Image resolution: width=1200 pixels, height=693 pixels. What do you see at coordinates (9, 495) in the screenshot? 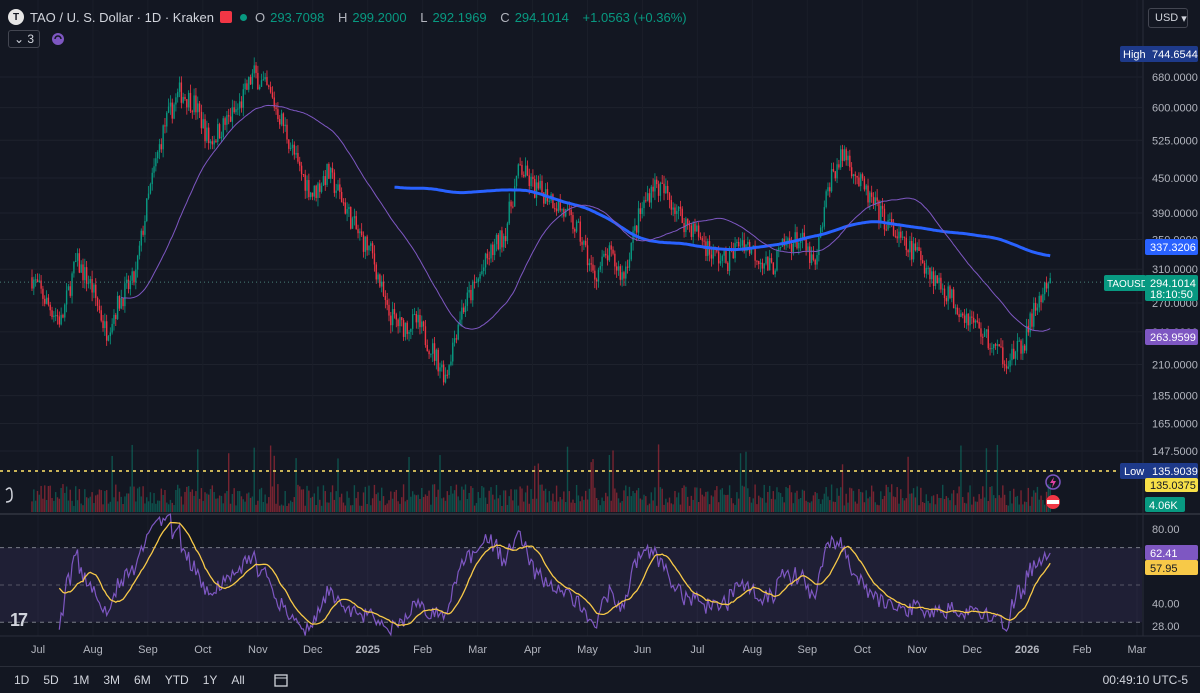
I see `drag-handle-icon` at bounding box center [9, 495].